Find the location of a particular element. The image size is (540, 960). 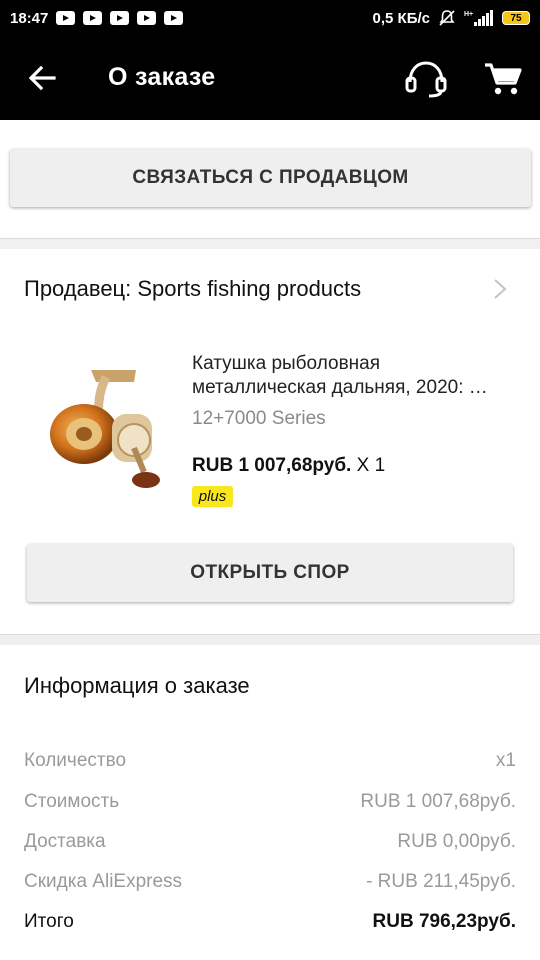

mute-icon is located at coordinates (447, 18).